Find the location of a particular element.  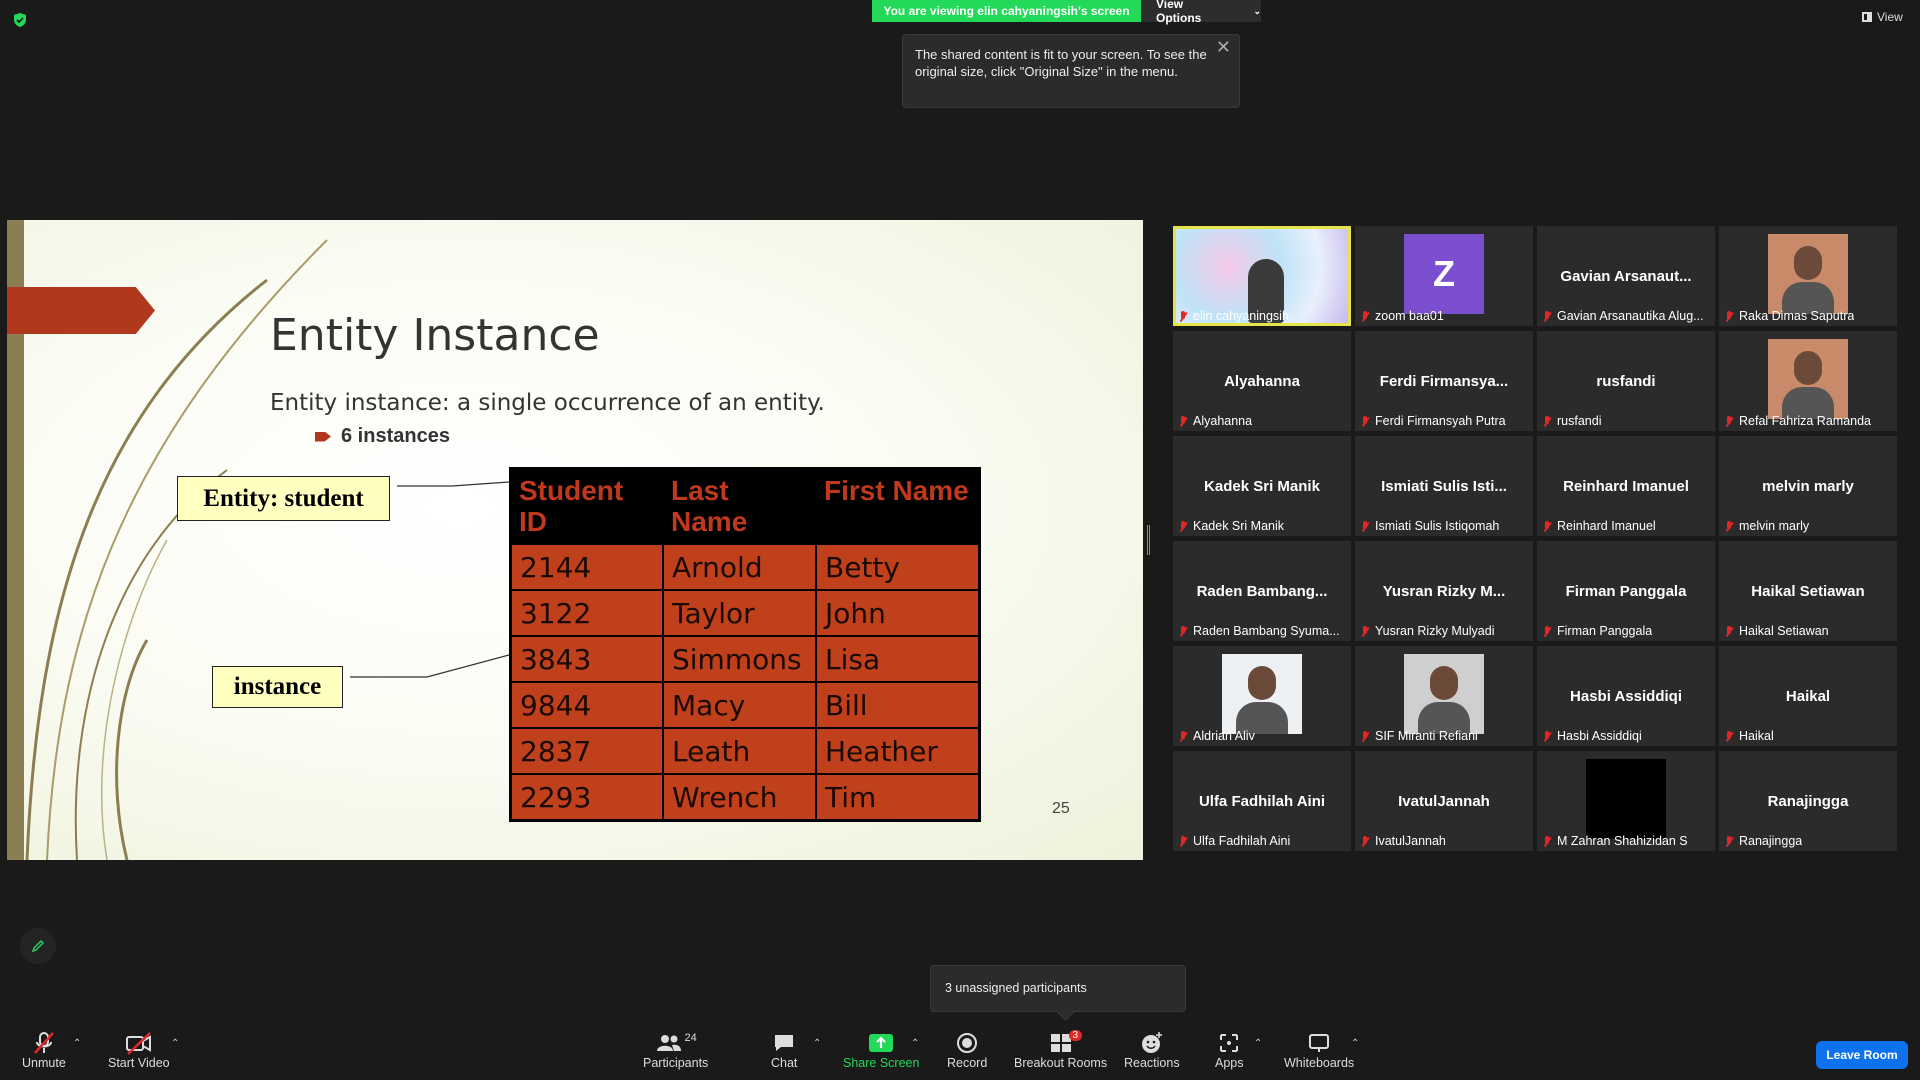

view-label: View is located at coordinates (1890, 17).